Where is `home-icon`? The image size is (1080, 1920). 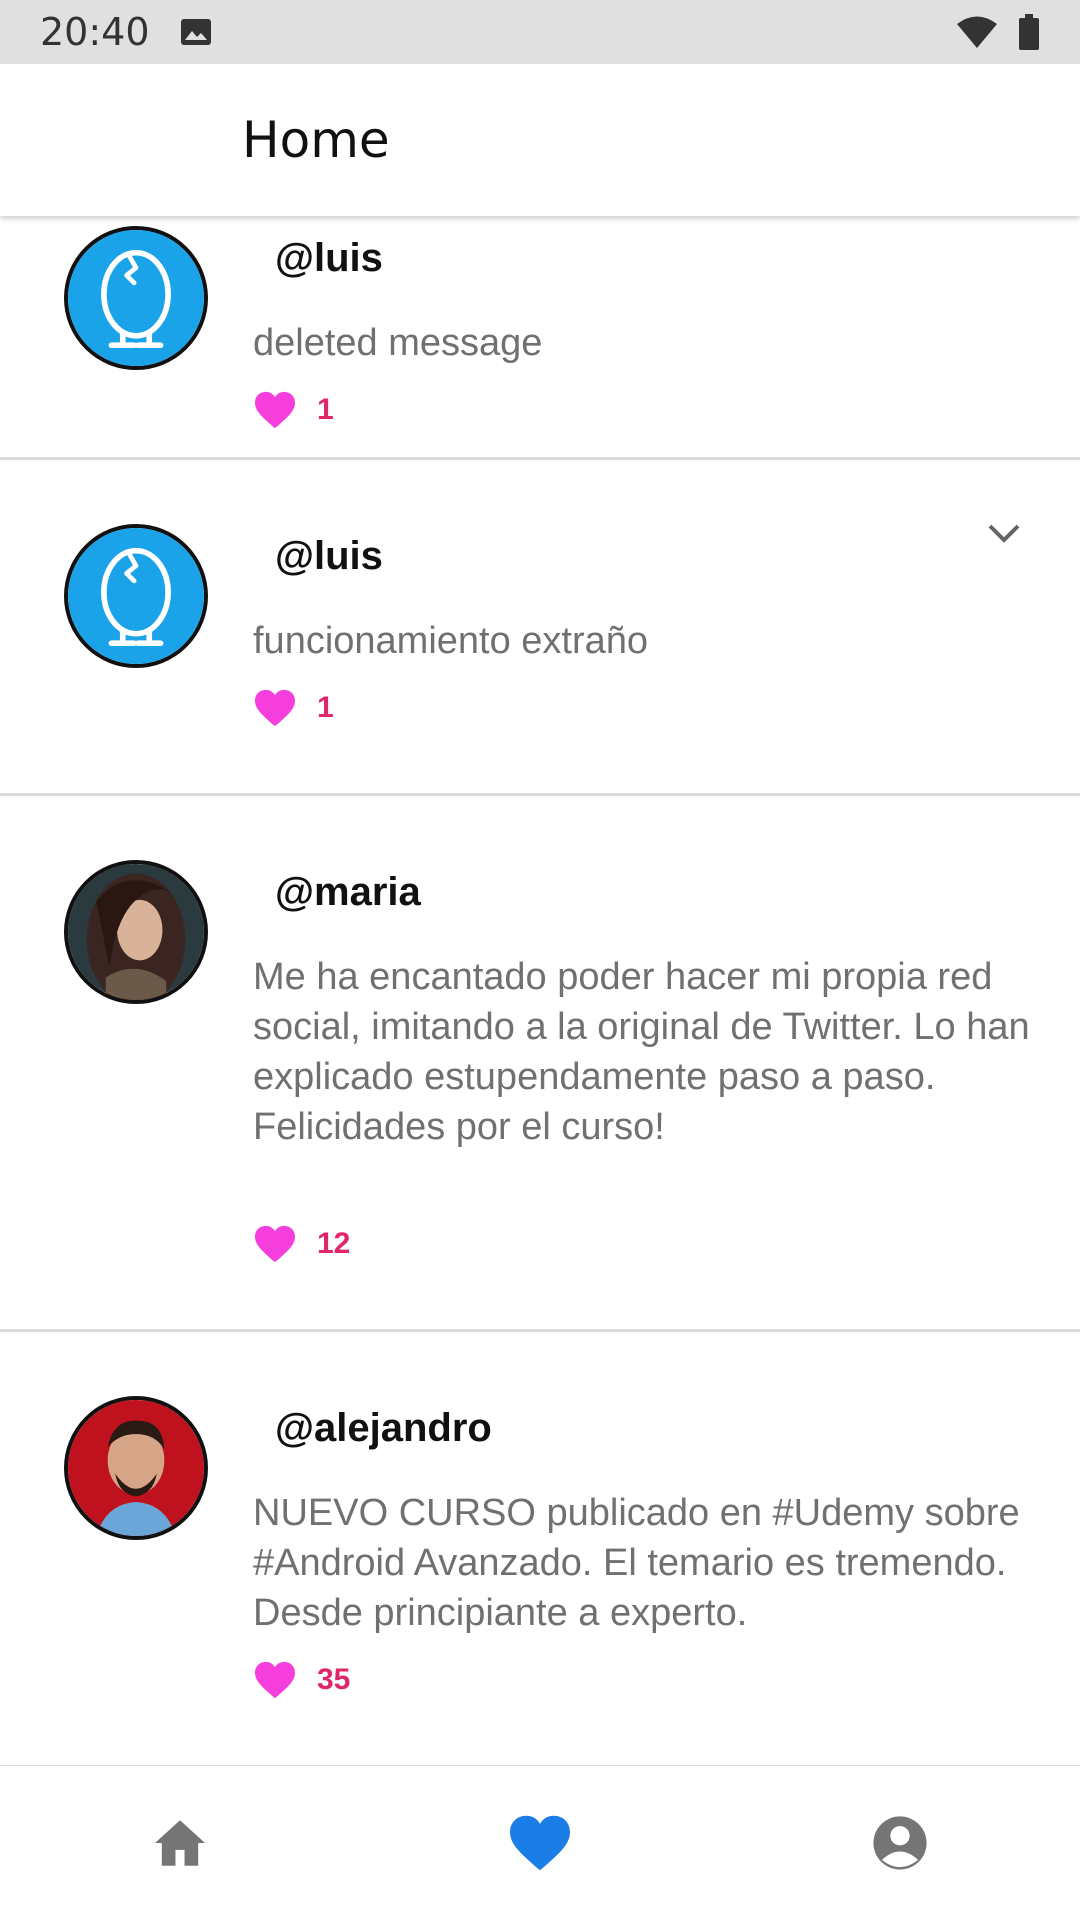
home-icon is located at coordinates (180, 1843).